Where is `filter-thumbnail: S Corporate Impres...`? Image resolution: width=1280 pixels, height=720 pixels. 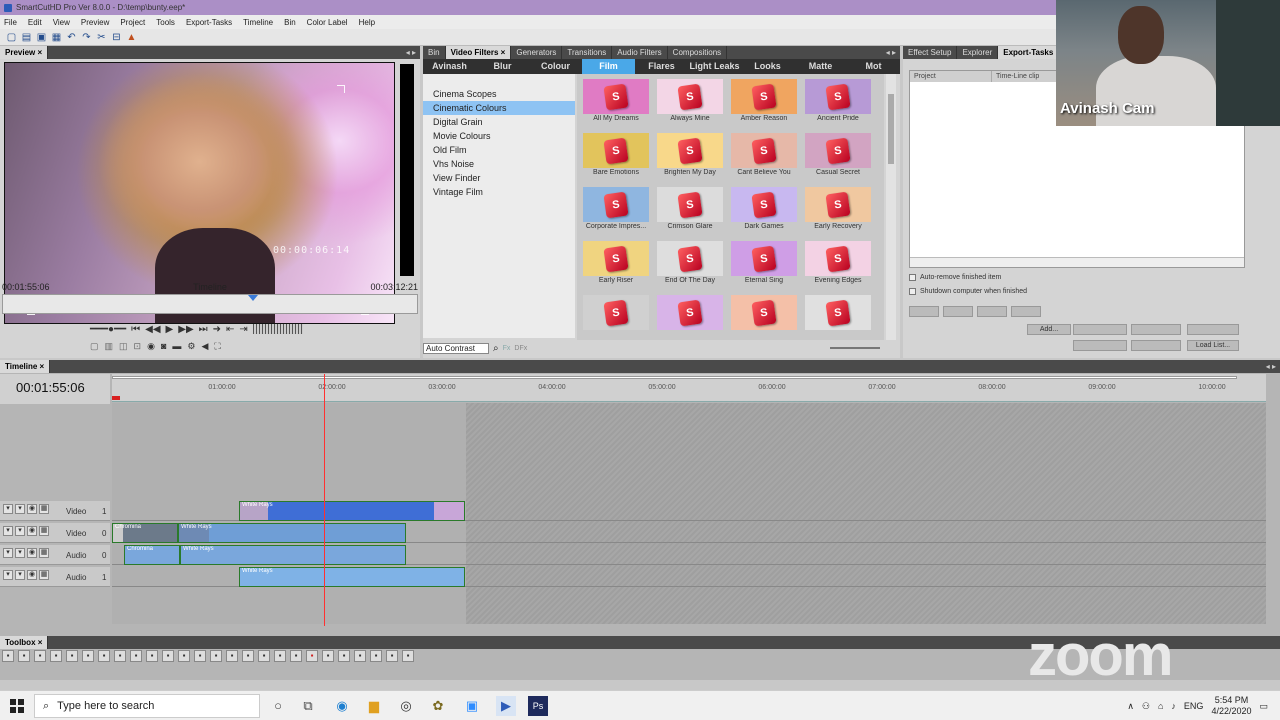 filter-thumbnail: S Corporate Impres... is located at coordinates (616, 208).